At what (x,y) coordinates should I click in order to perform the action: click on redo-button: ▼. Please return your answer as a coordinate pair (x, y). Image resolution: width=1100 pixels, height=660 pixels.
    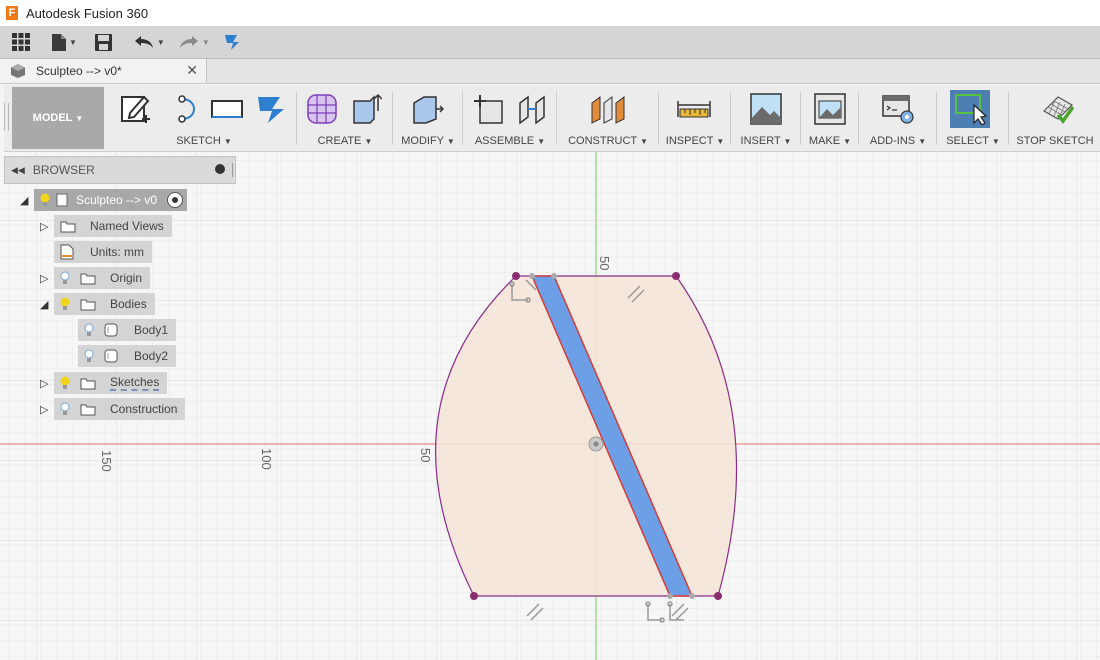
    Looking at the image, I should click on (194, 42).